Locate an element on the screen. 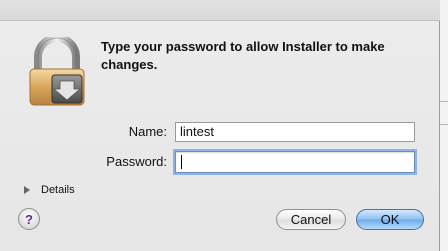  details-disclosure: Details is located at coordinates (49, 190).